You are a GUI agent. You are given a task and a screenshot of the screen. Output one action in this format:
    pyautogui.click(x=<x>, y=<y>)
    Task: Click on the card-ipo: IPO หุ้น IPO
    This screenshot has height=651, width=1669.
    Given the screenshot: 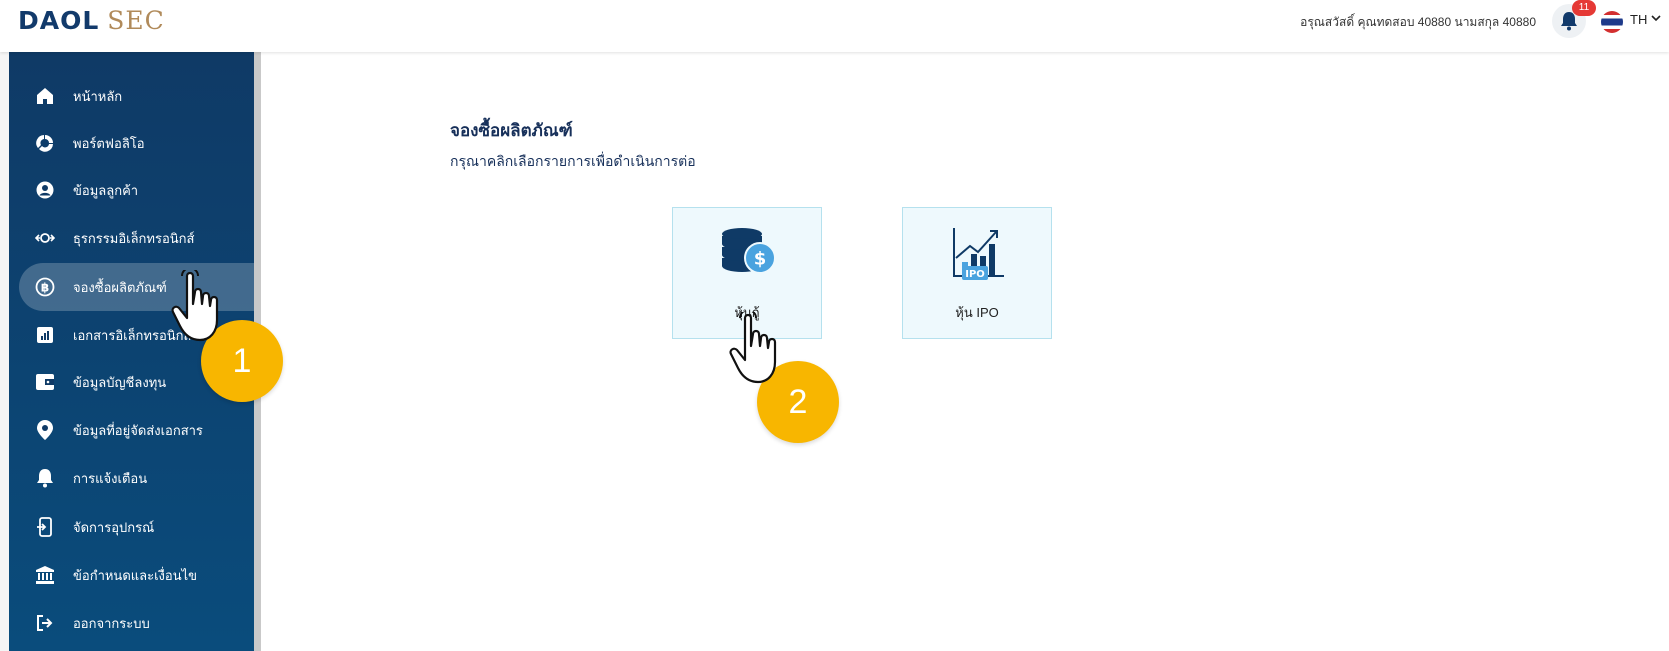 What is the action you would take?
    pyautogui.click(x=977, y=273)
    